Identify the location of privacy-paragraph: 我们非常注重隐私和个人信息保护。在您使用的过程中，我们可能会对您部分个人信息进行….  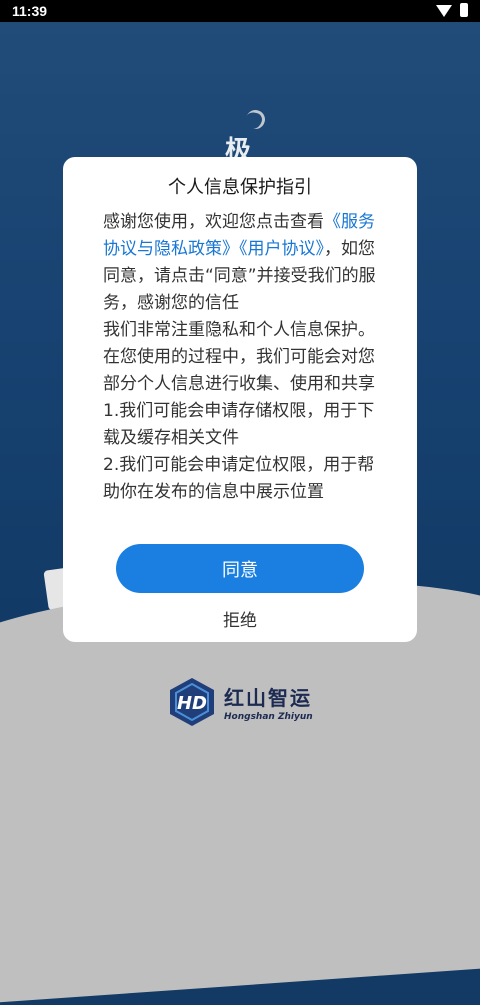
(239, 357).